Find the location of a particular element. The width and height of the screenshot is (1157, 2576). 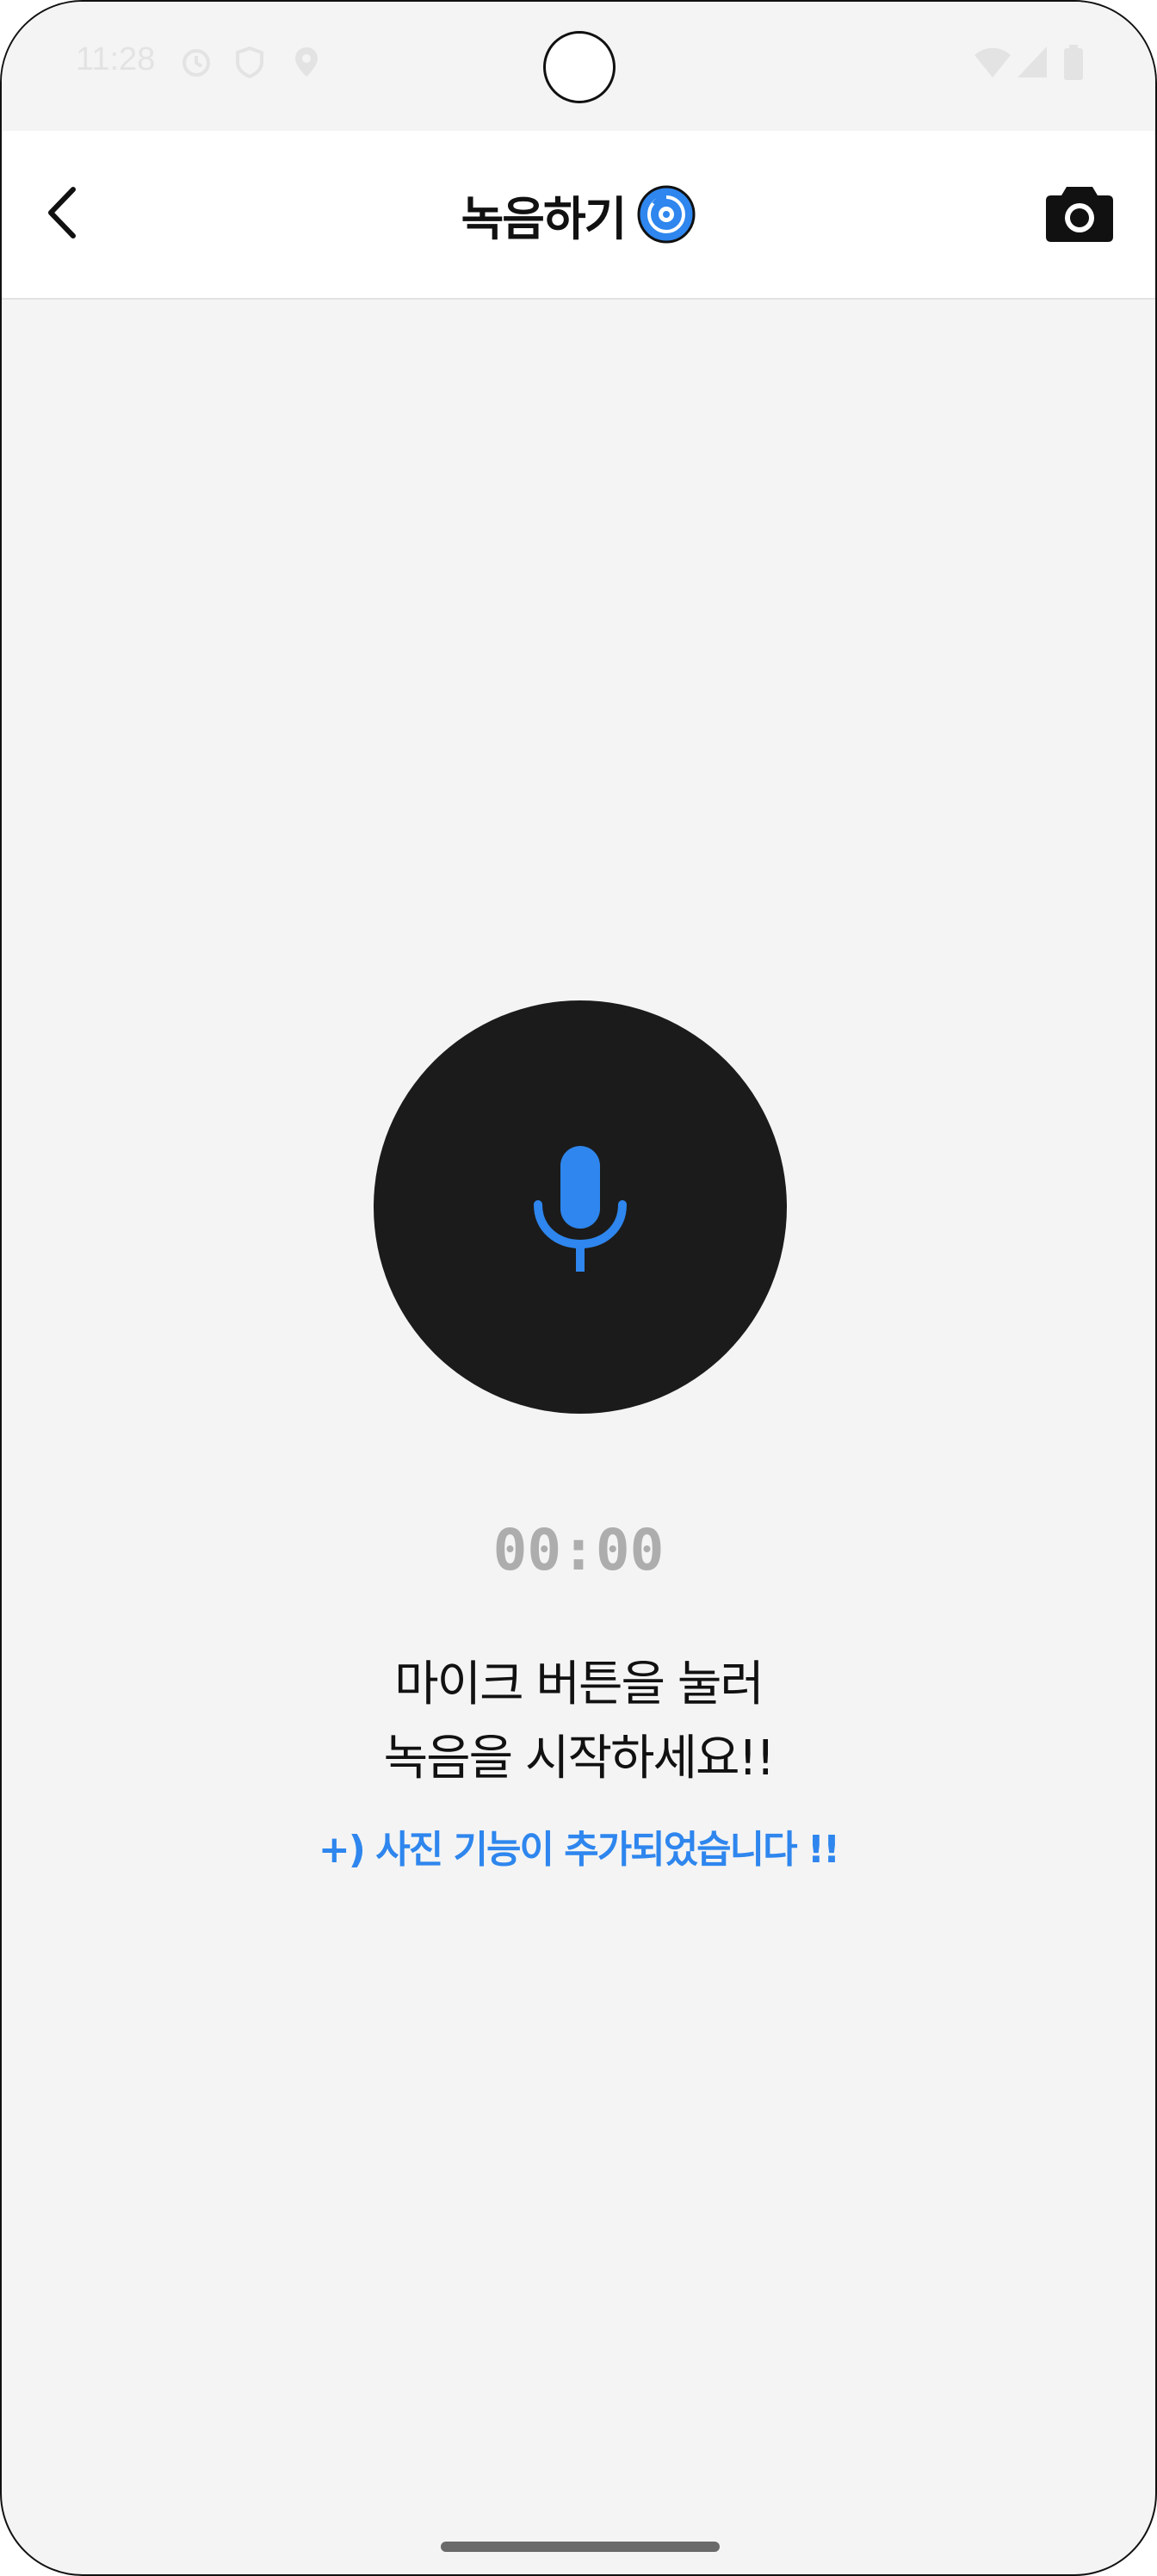

signal-icon is located at coordinates (1033, 62).